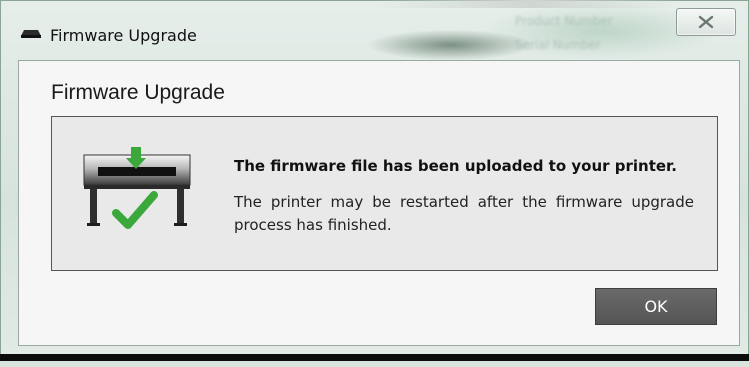 This screenshot has height=367, width=749. What do you see at coordinates (656, 306) in the screenshot?
I see `ok-button: OK` at bounding box center [656, 306].